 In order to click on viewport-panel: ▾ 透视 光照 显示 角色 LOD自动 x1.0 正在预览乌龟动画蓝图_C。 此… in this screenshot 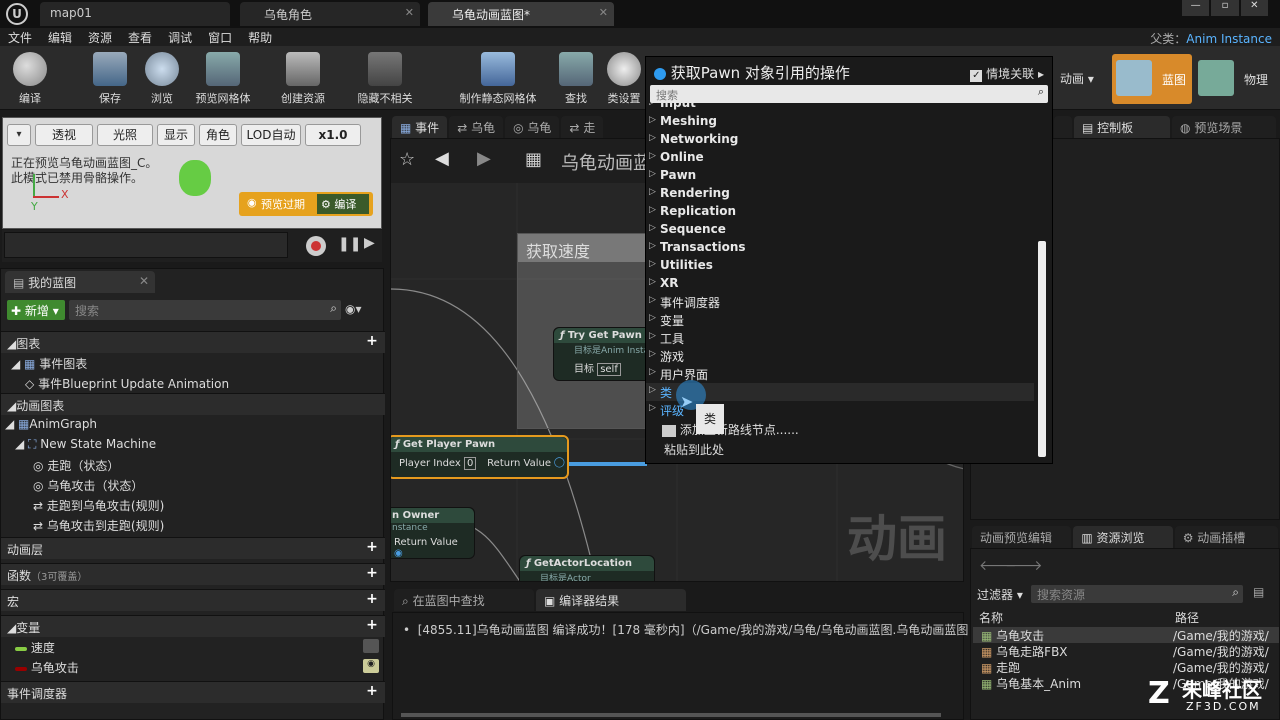, I will do `click(192, 173)`.